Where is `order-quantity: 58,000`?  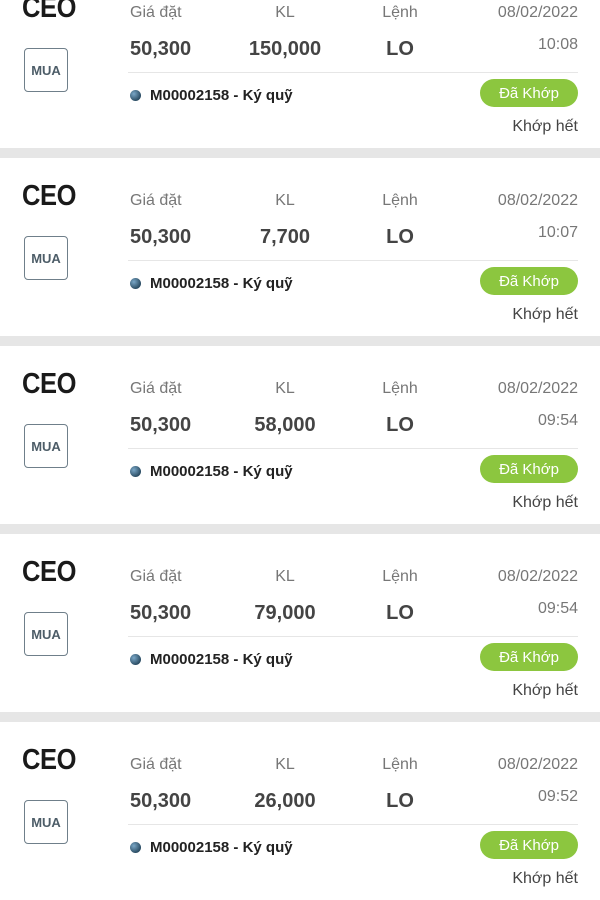 order-quantity: 58,000 is located at coordinates (285, 425).